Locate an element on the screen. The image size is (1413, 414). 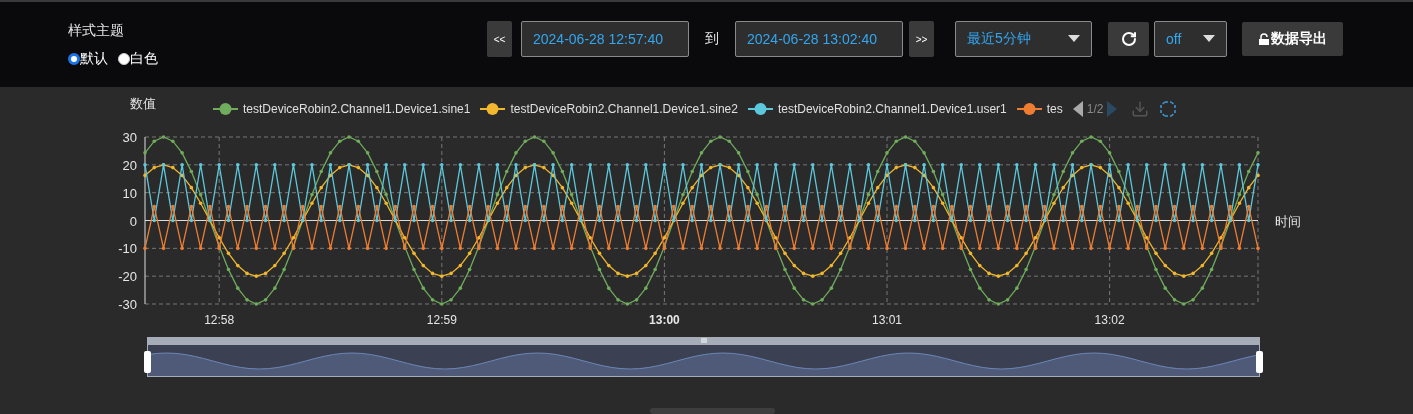
legend-item: tes is located at coordinates (1039, 108).